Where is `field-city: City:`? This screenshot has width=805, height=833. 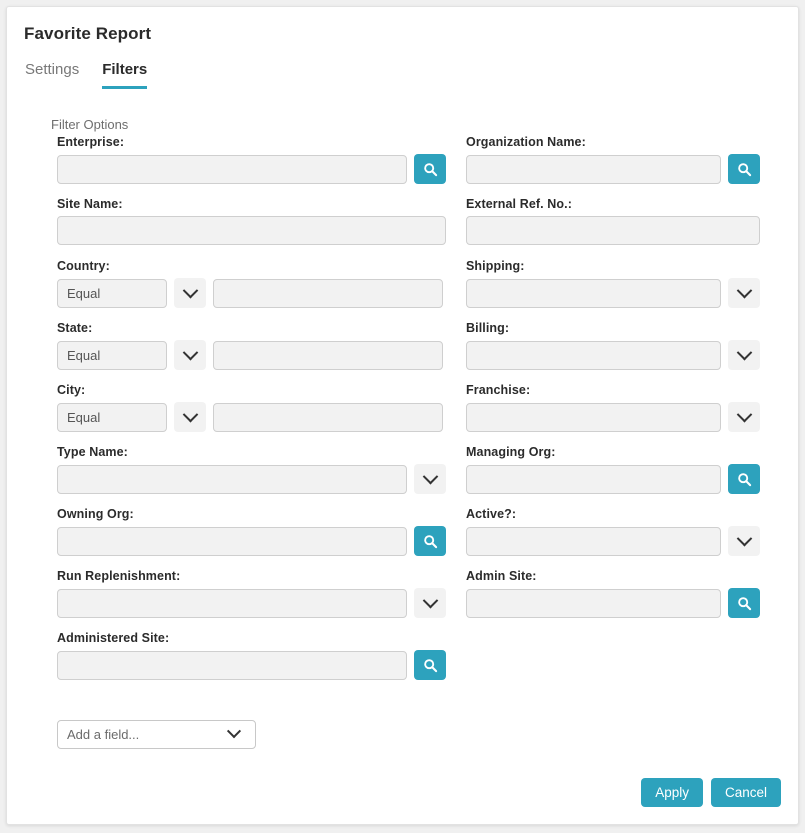
field-city: City: is located at coordinates (257, 407).